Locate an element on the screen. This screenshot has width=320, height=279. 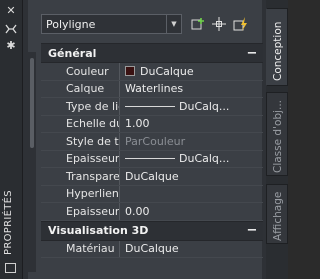
property-row-calque: Calque Waterlines is located at coordinates (152, 89).